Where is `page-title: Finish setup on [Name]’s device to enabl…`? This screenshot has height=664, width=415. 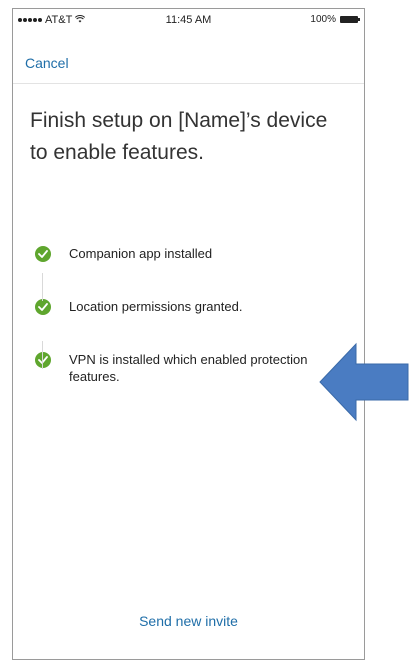 page-title: Finish setup on [Name]’s device to enabl… is located at coordinates (179, 136).